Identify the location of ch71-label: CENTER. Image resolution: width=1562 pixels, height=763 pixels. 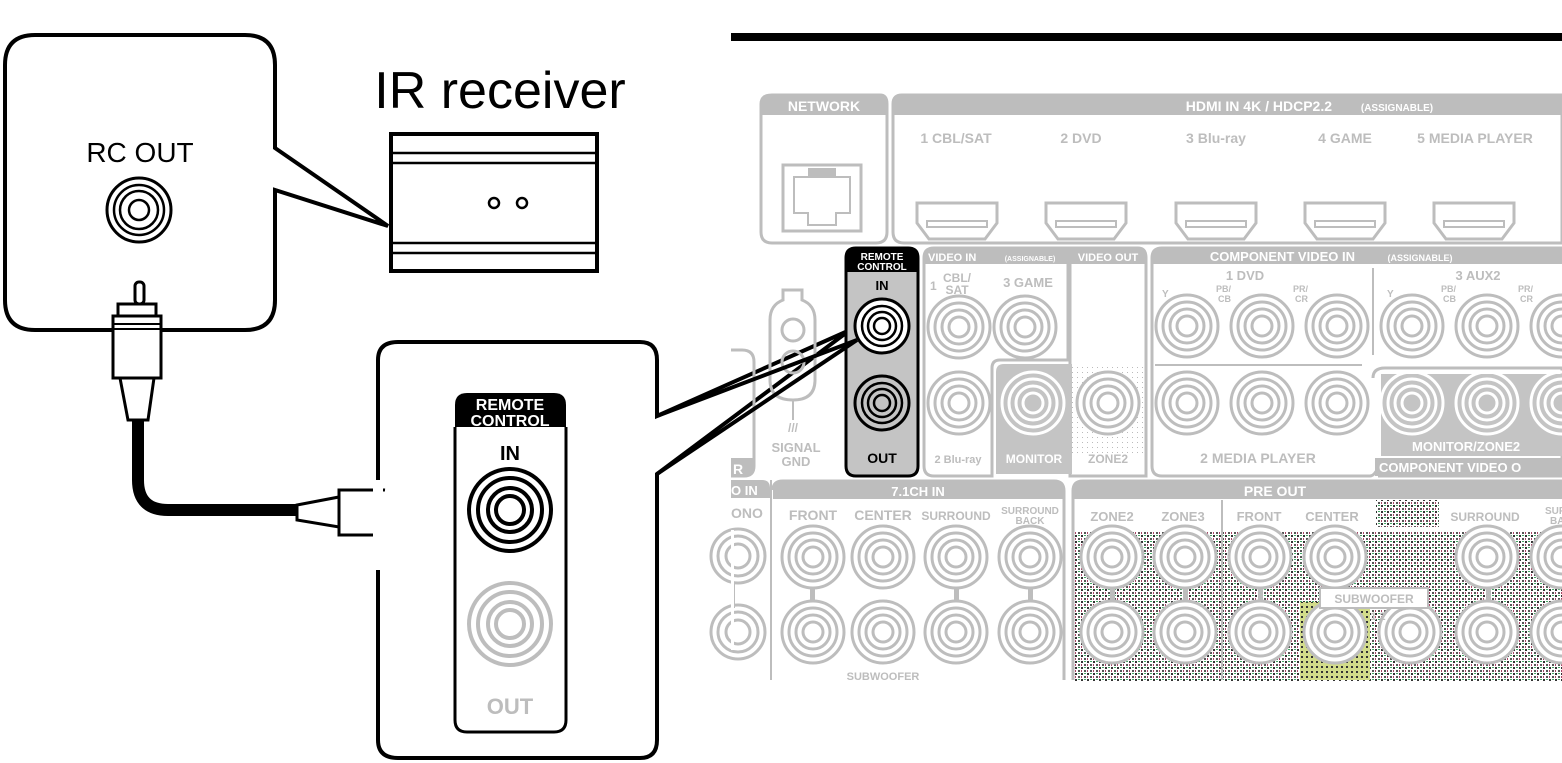
(883, 515).